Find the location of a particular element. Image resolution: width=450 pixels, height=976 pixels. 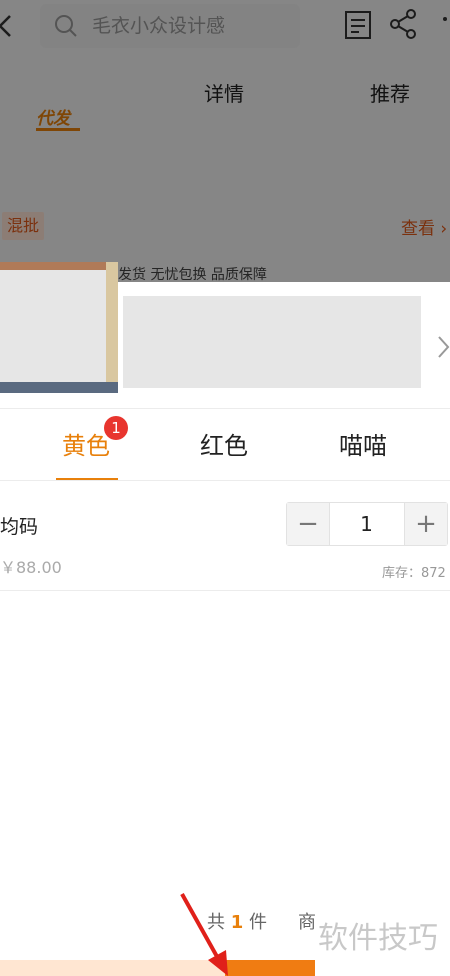

size-price: ￥88.00 is located at coordinates (31, 567).